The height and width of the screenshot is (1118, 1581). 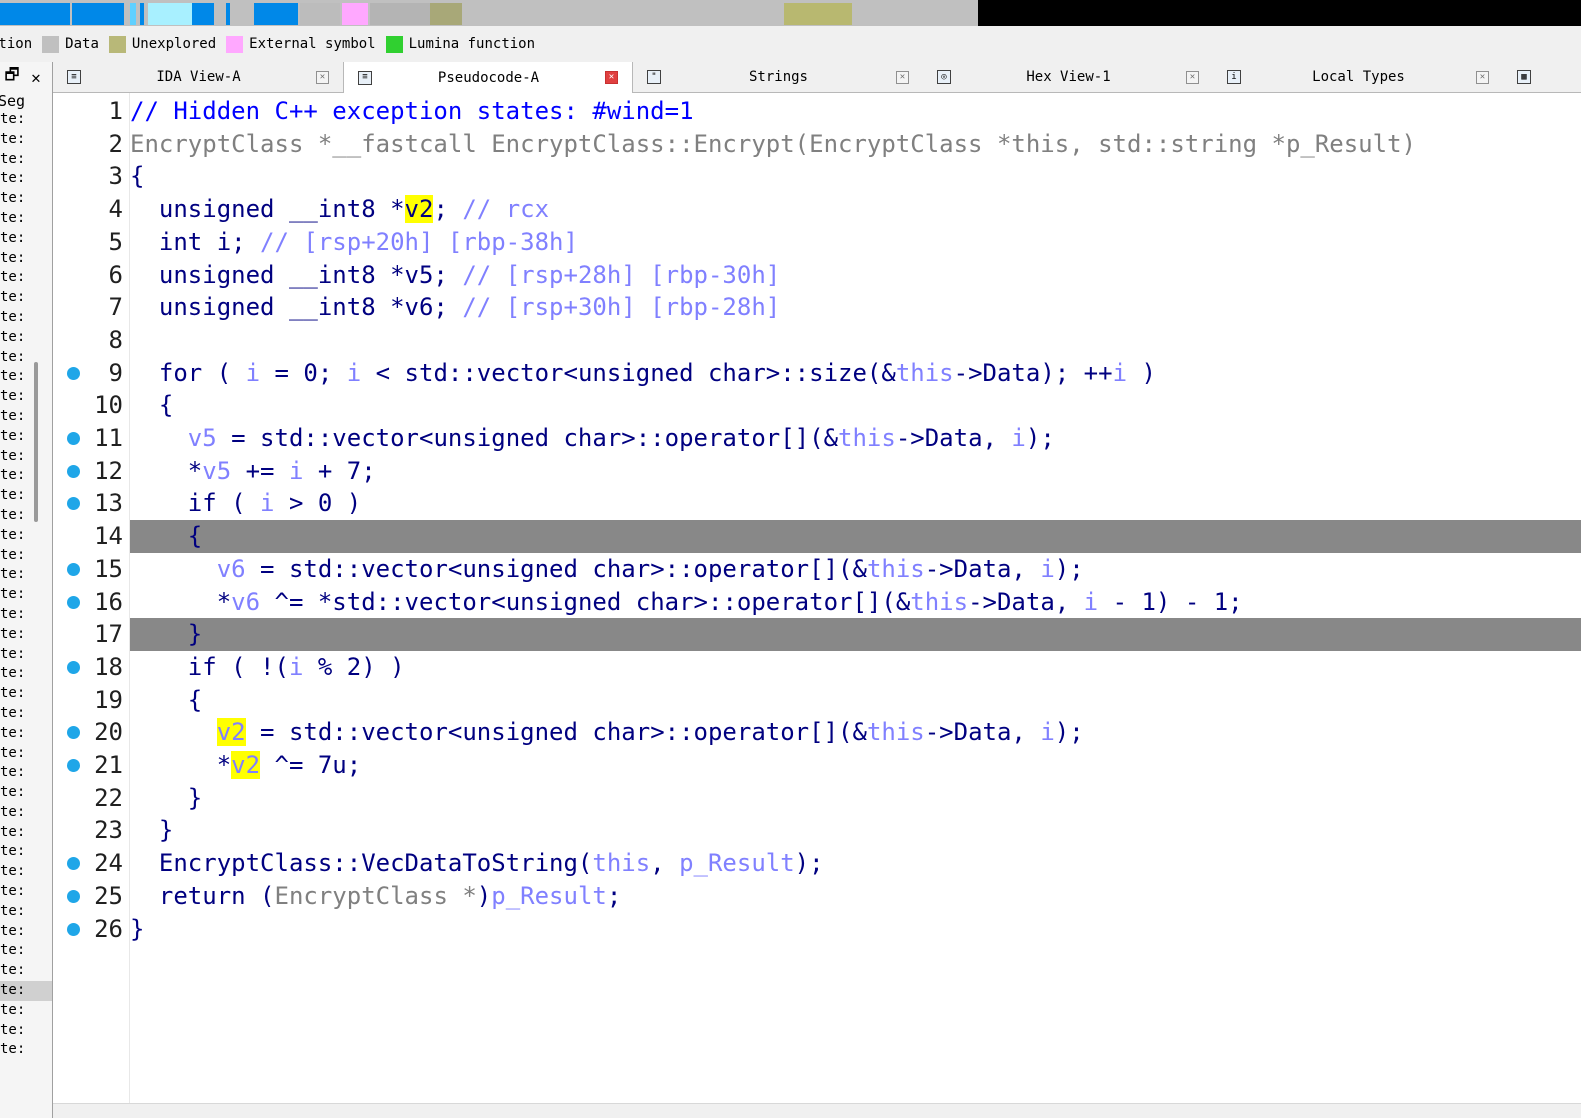 I want to click on tab-extra: ▦, so click(x=1542, y=77).